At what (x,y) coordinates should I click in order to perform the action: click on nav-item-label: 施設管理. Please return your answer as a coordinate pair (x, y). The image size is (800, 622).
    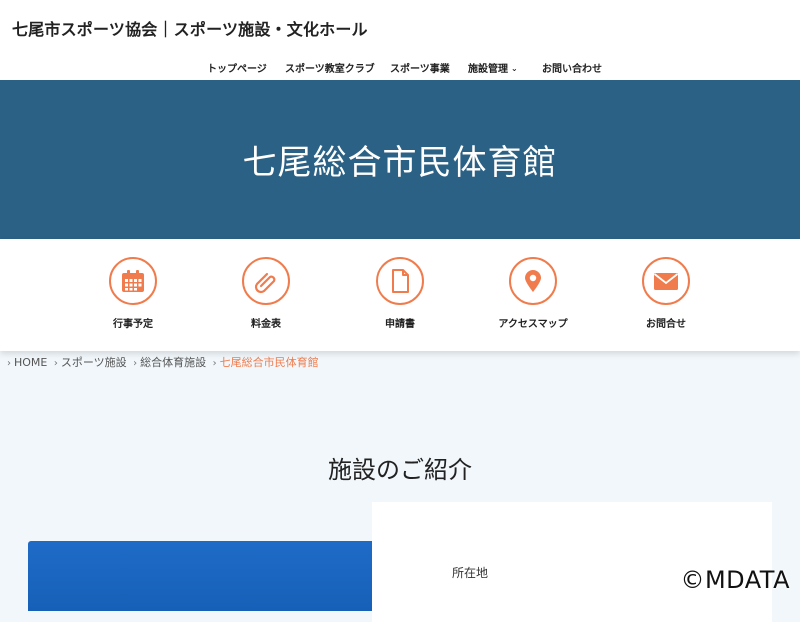
    Looking at the image, I should click on (488, 69).